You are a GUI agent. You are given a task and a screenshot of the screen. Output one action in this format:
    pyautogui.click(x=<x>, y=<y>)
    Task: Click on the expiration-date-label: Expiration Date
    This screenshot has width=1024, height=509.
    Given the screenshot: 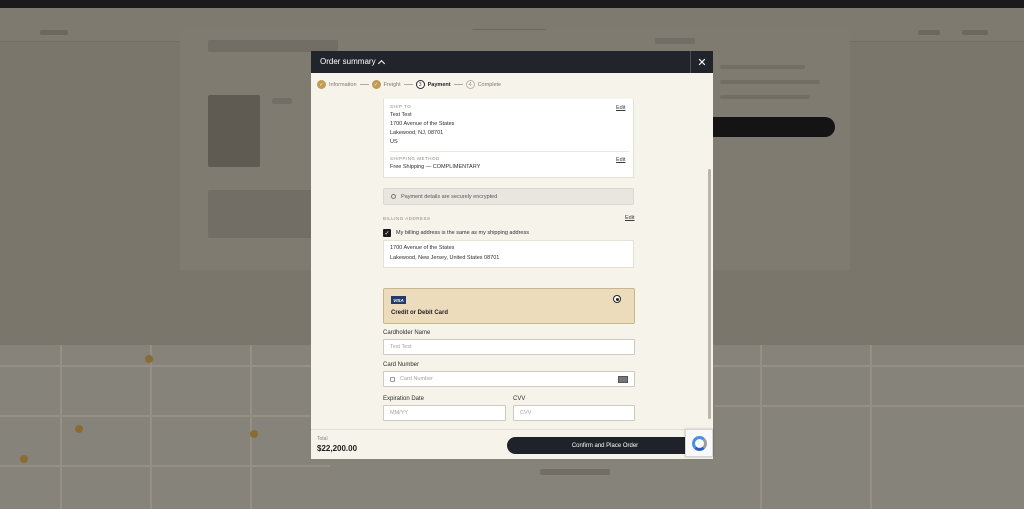 What is the action you would take?
    pyautogui.click(x=404, y=399)
    